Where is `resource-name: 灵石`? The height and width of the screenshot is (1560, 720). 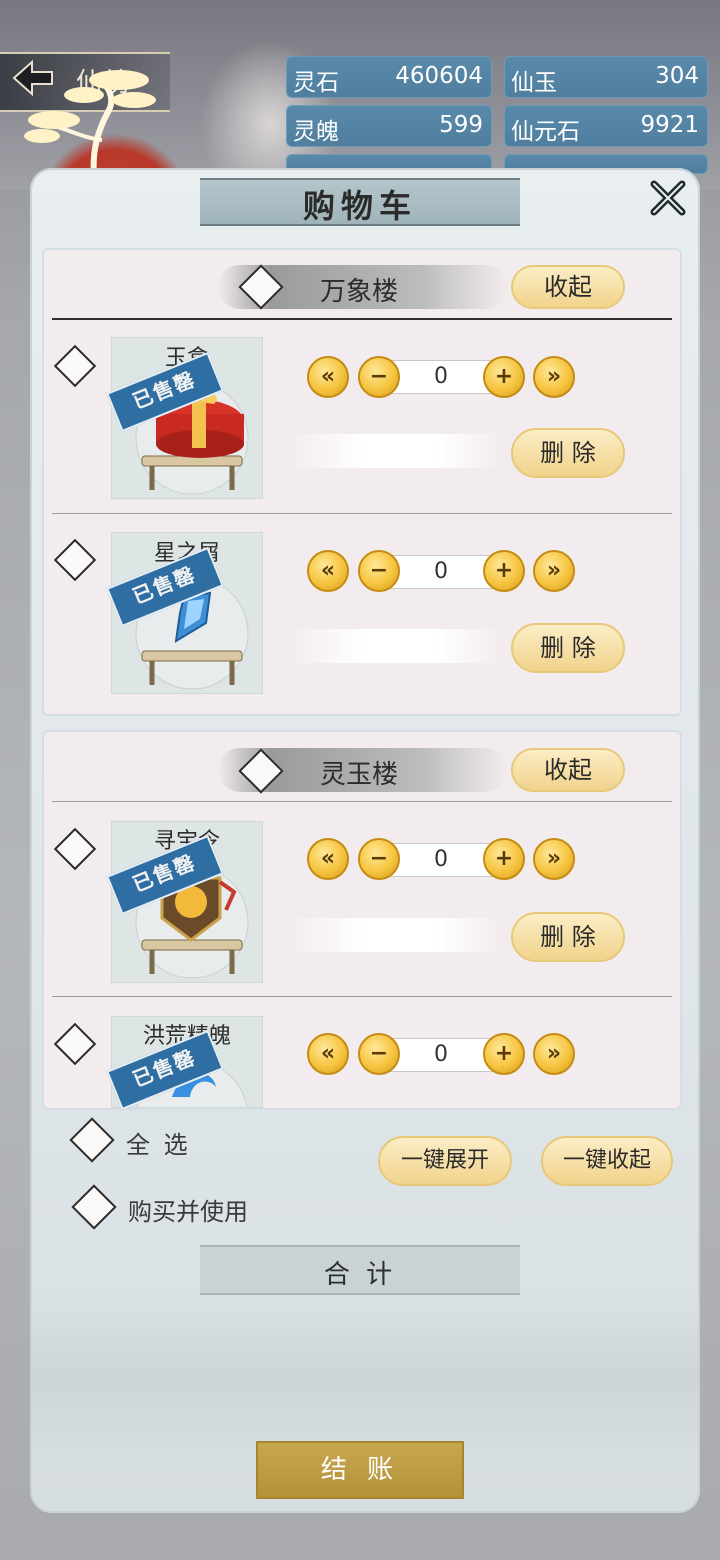 resource-name: 灵石 is located at coordinates (316, 83).